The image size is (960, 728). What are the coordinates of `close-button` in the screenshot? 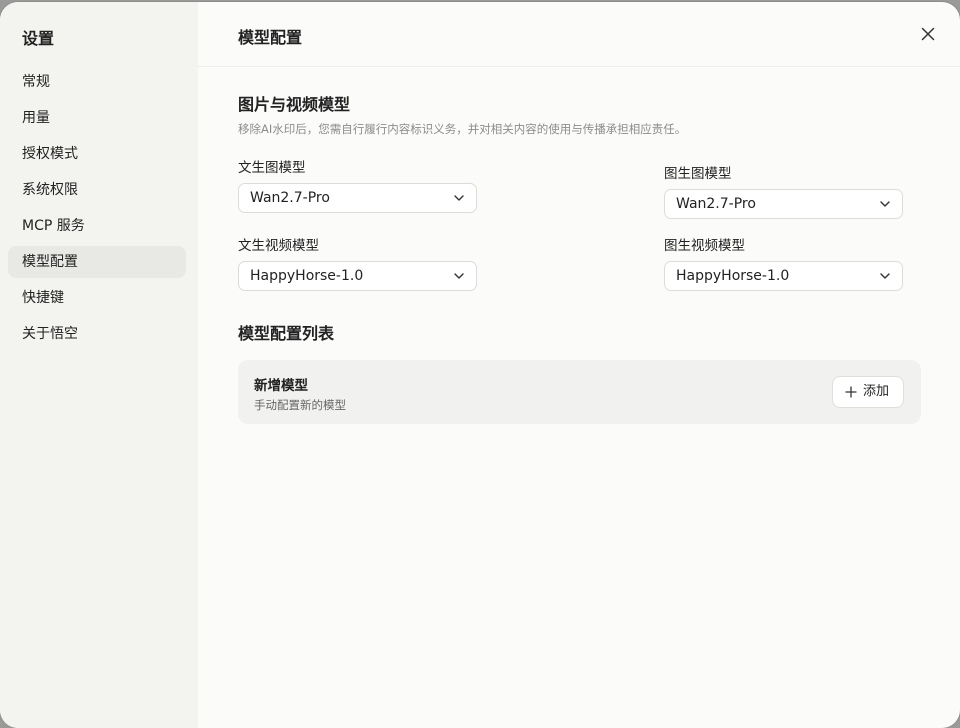 It's located at (928, 34).